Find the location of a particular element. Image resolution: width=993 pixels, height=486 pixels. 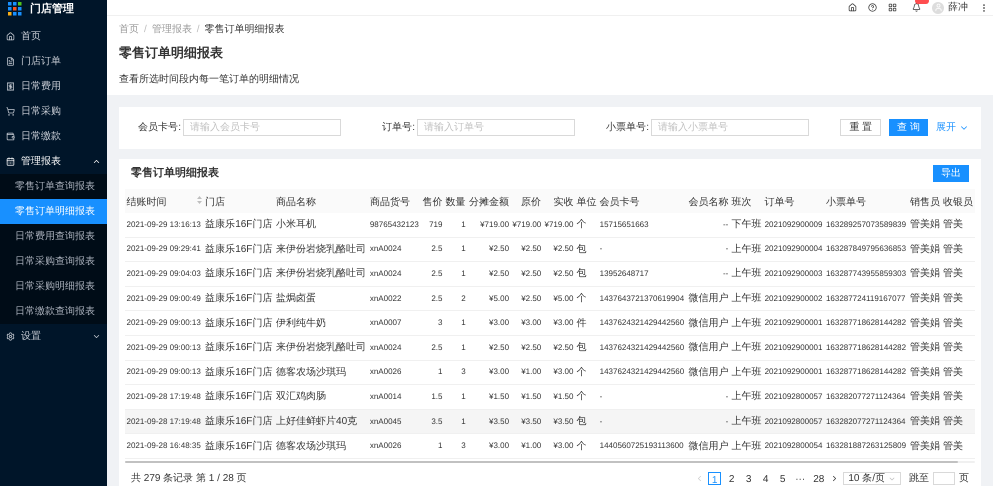

column-header: 结账时间 is located at coordinates (146, 202).